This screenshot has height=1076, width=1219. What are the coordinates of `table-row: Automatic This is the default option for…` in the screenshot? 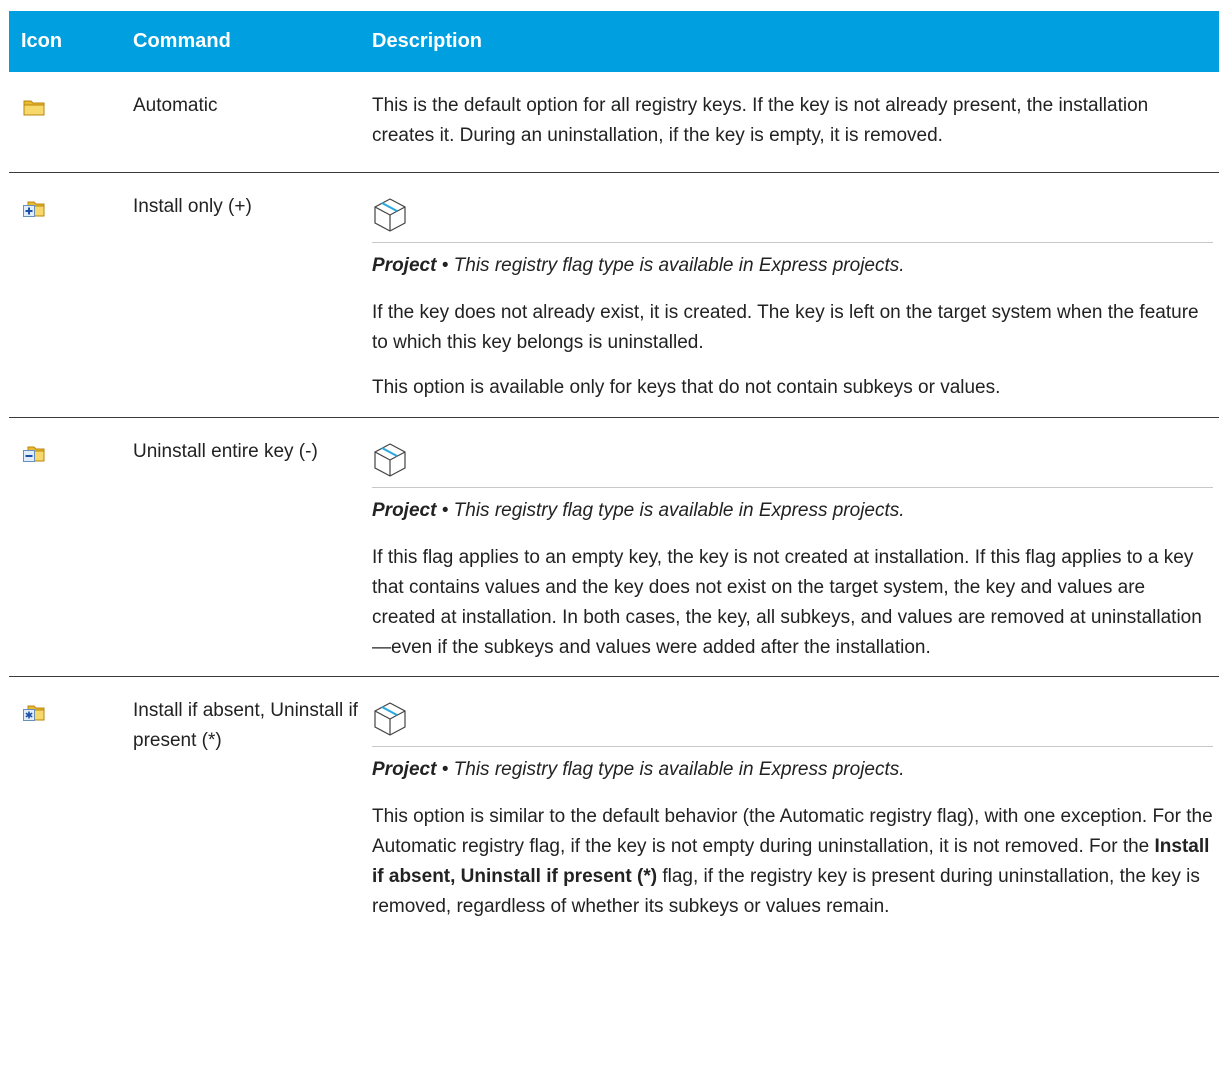 It's located at (614, 122).